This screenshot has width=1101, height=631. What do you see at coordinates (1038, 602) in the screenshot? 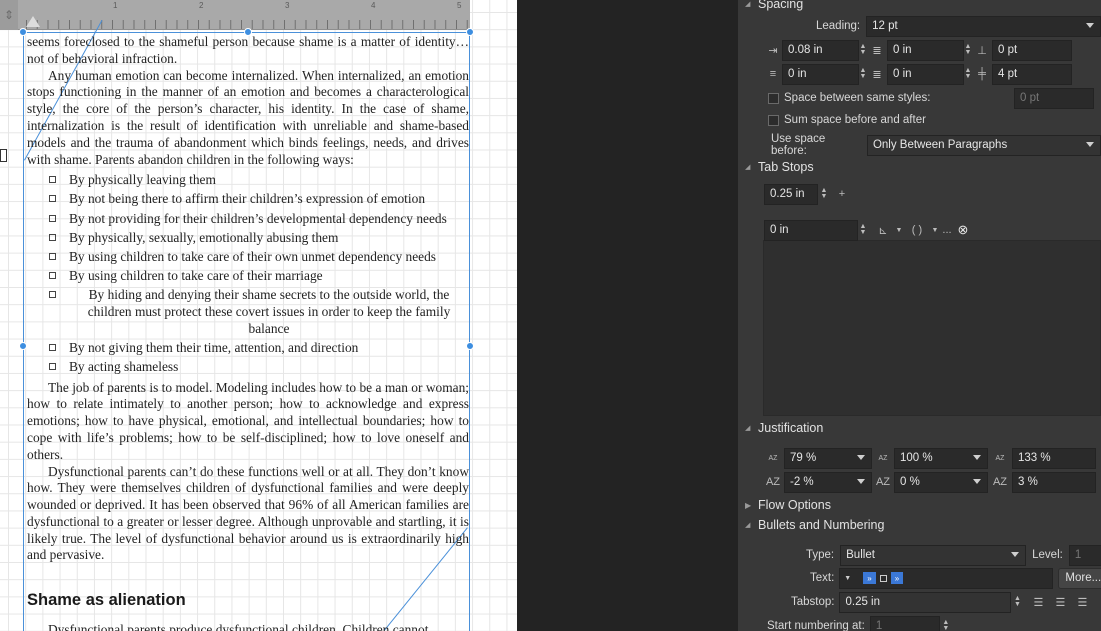
I see `align-left-icon: ☰` at bounding box center [1038, 602].